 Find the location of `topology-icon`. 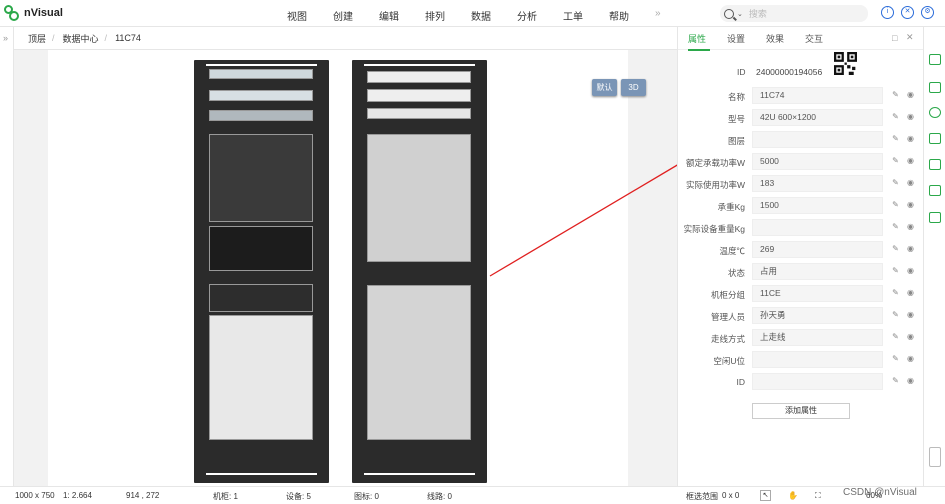

topology-icon is located at coordinates (935, 112).